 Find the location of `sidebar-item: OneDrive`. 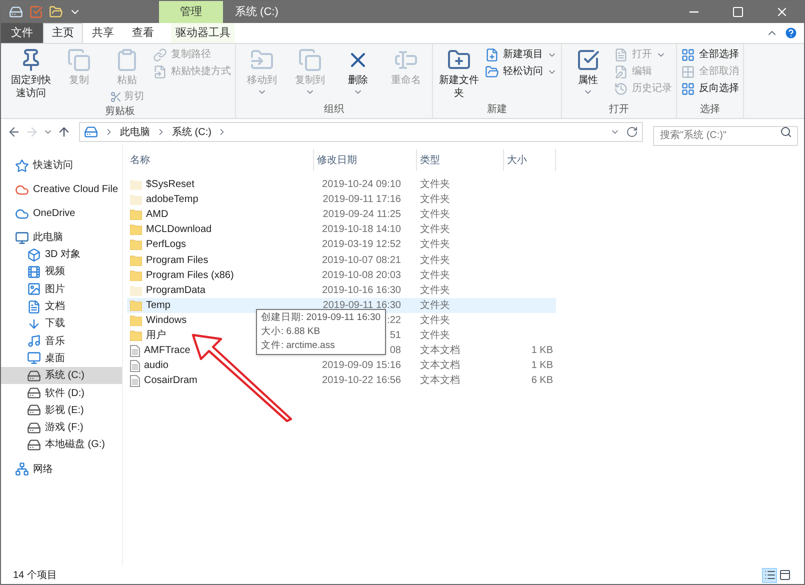

sidebar-item: OneDrive is located at coordinates (61, 213).